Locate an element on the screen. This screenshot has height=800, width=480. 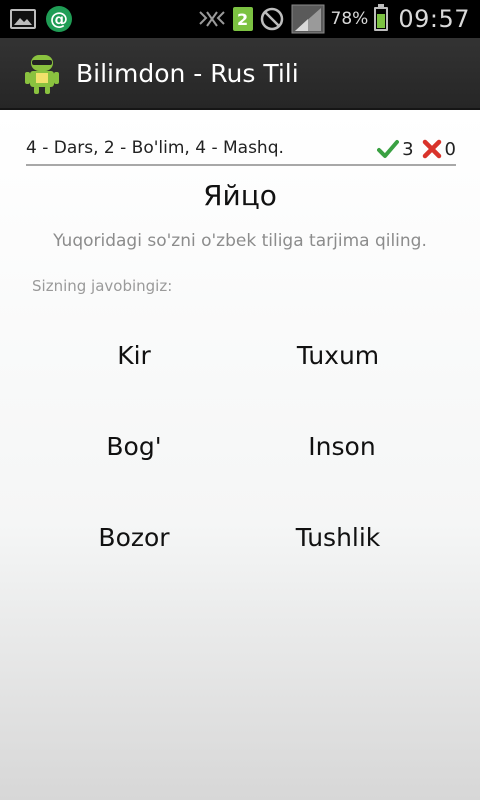
correct-count: 3 is located at coordinates (408, 149).